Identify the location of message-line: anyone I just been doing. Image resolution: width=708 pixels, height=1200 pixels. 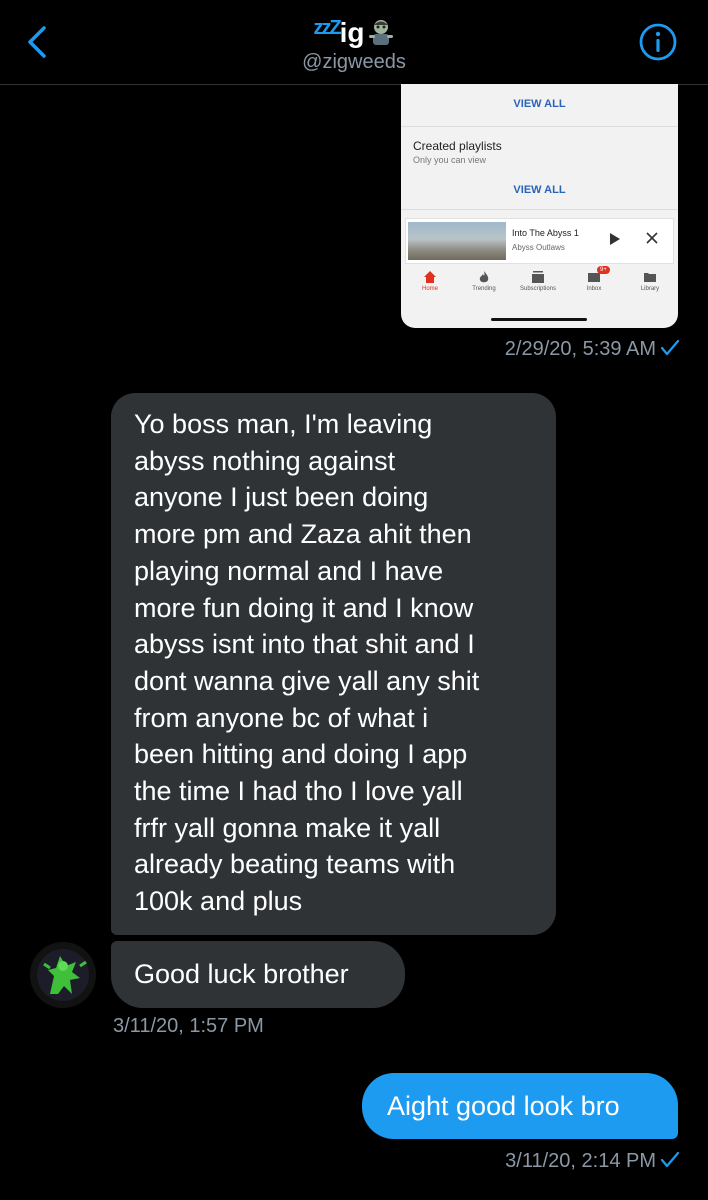
(281, 497).